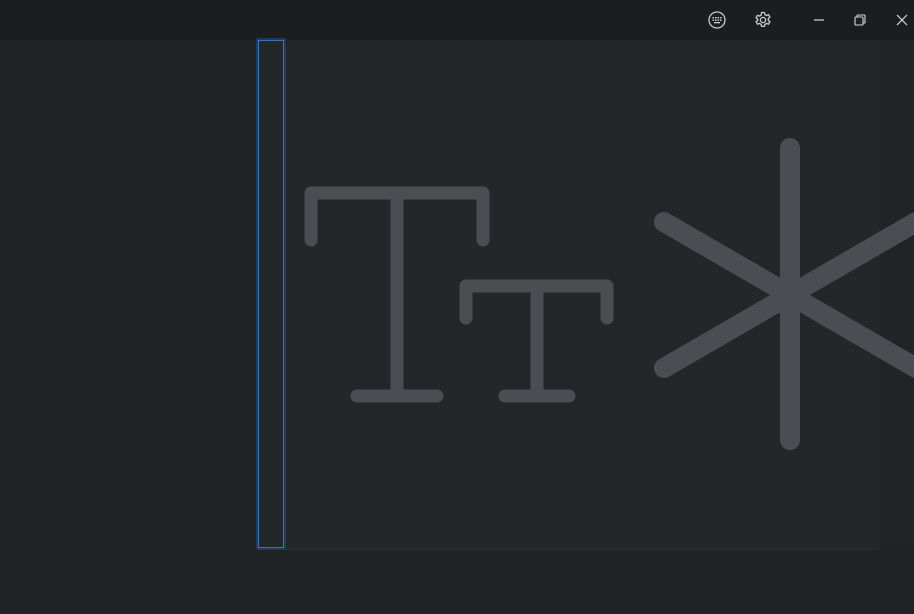 The width and height of the screenshot is (914, 614). Describe the element at coordinates (459, 294) in the screenshot. I see `font-size-icon` at that location.